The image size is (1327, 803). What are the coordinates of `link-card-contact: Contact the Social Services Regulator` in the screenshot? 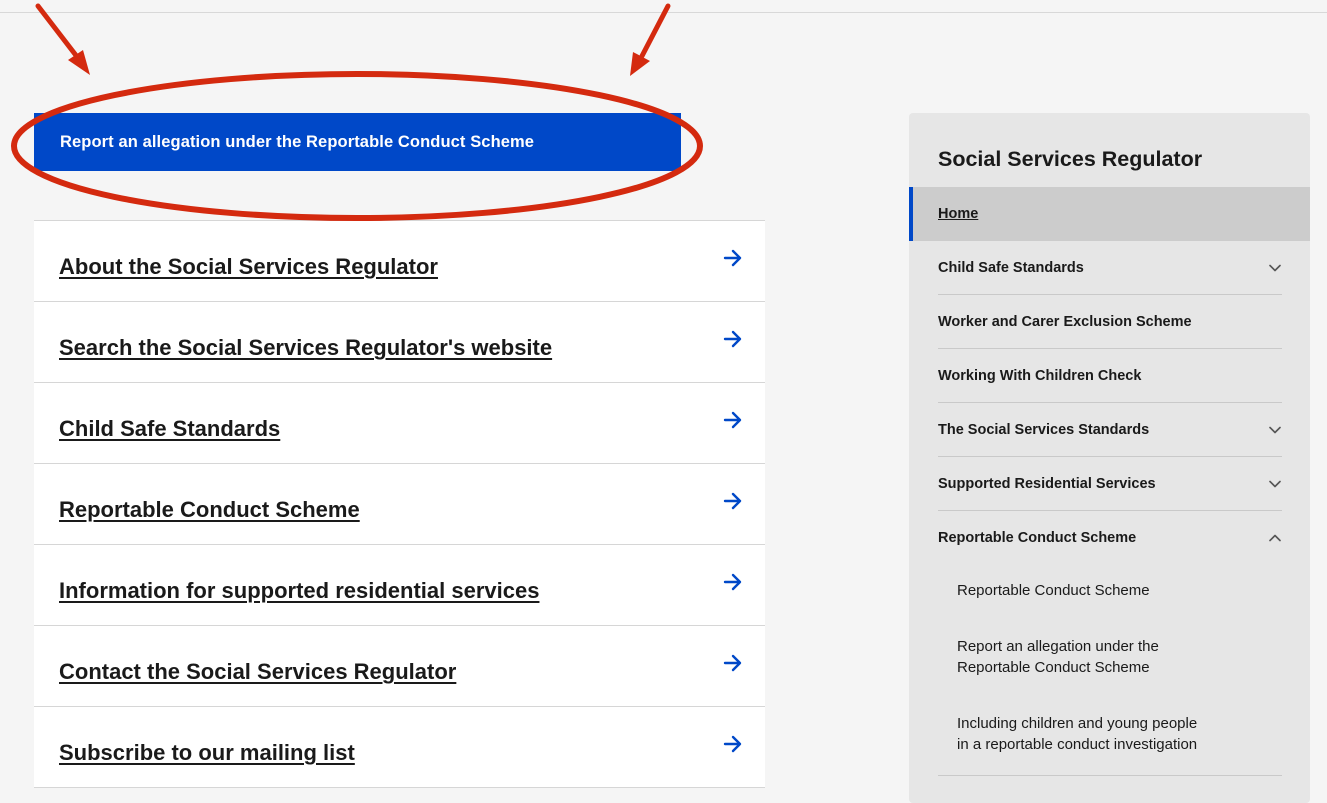 It's located at (399, 666).